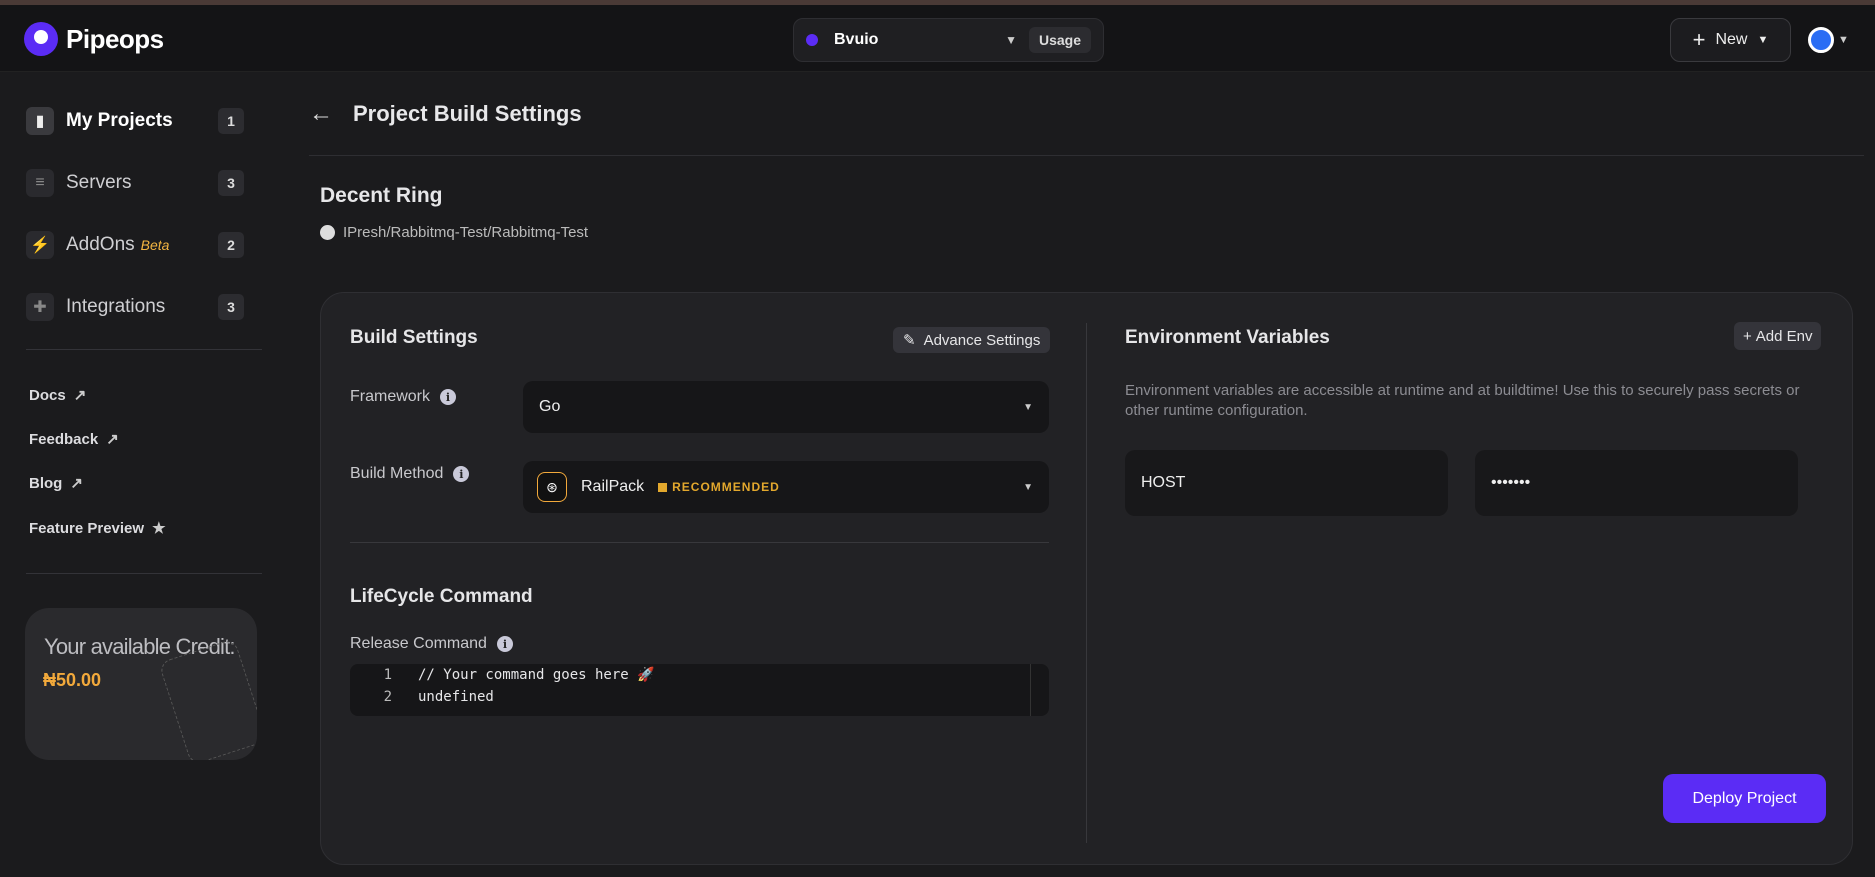  What do you see at coordinates (1086, 155) in the screenshot?
I see `header-divider` at bounding box center [1086, 155].